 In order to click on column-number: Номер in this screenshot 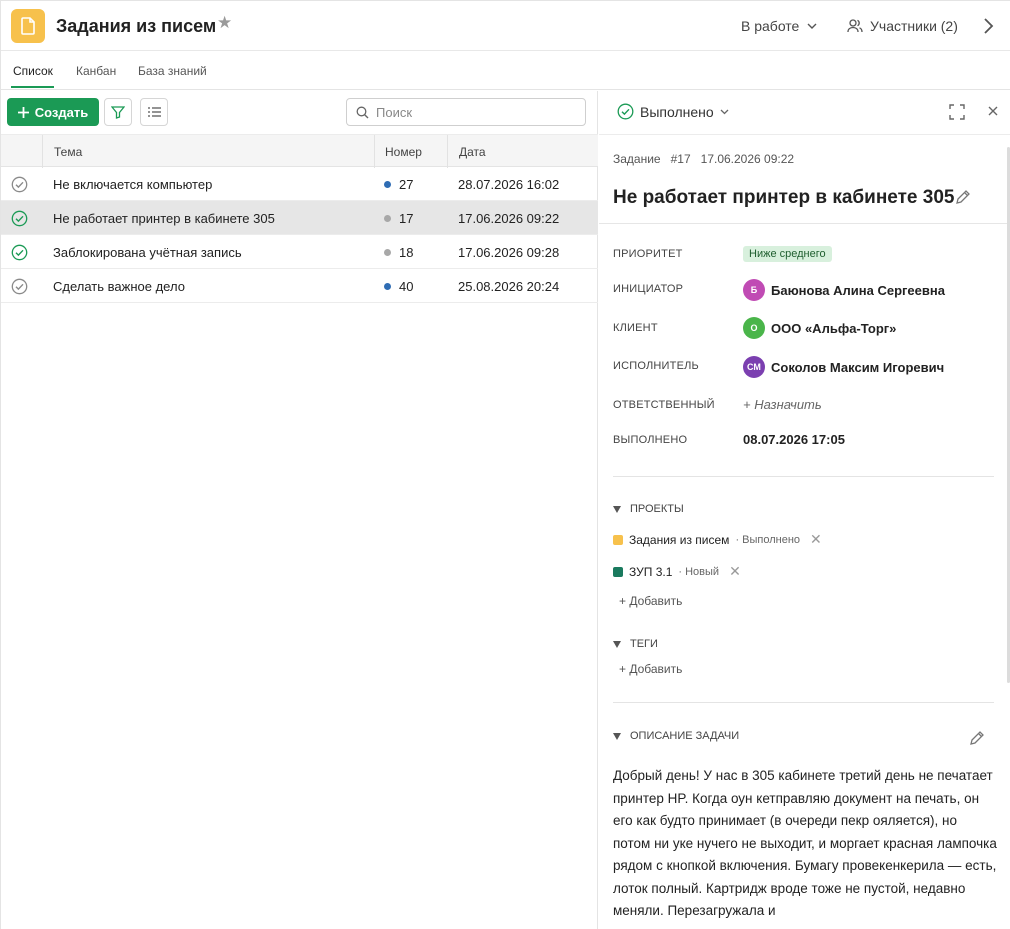, I will do `click(403, 152)`.